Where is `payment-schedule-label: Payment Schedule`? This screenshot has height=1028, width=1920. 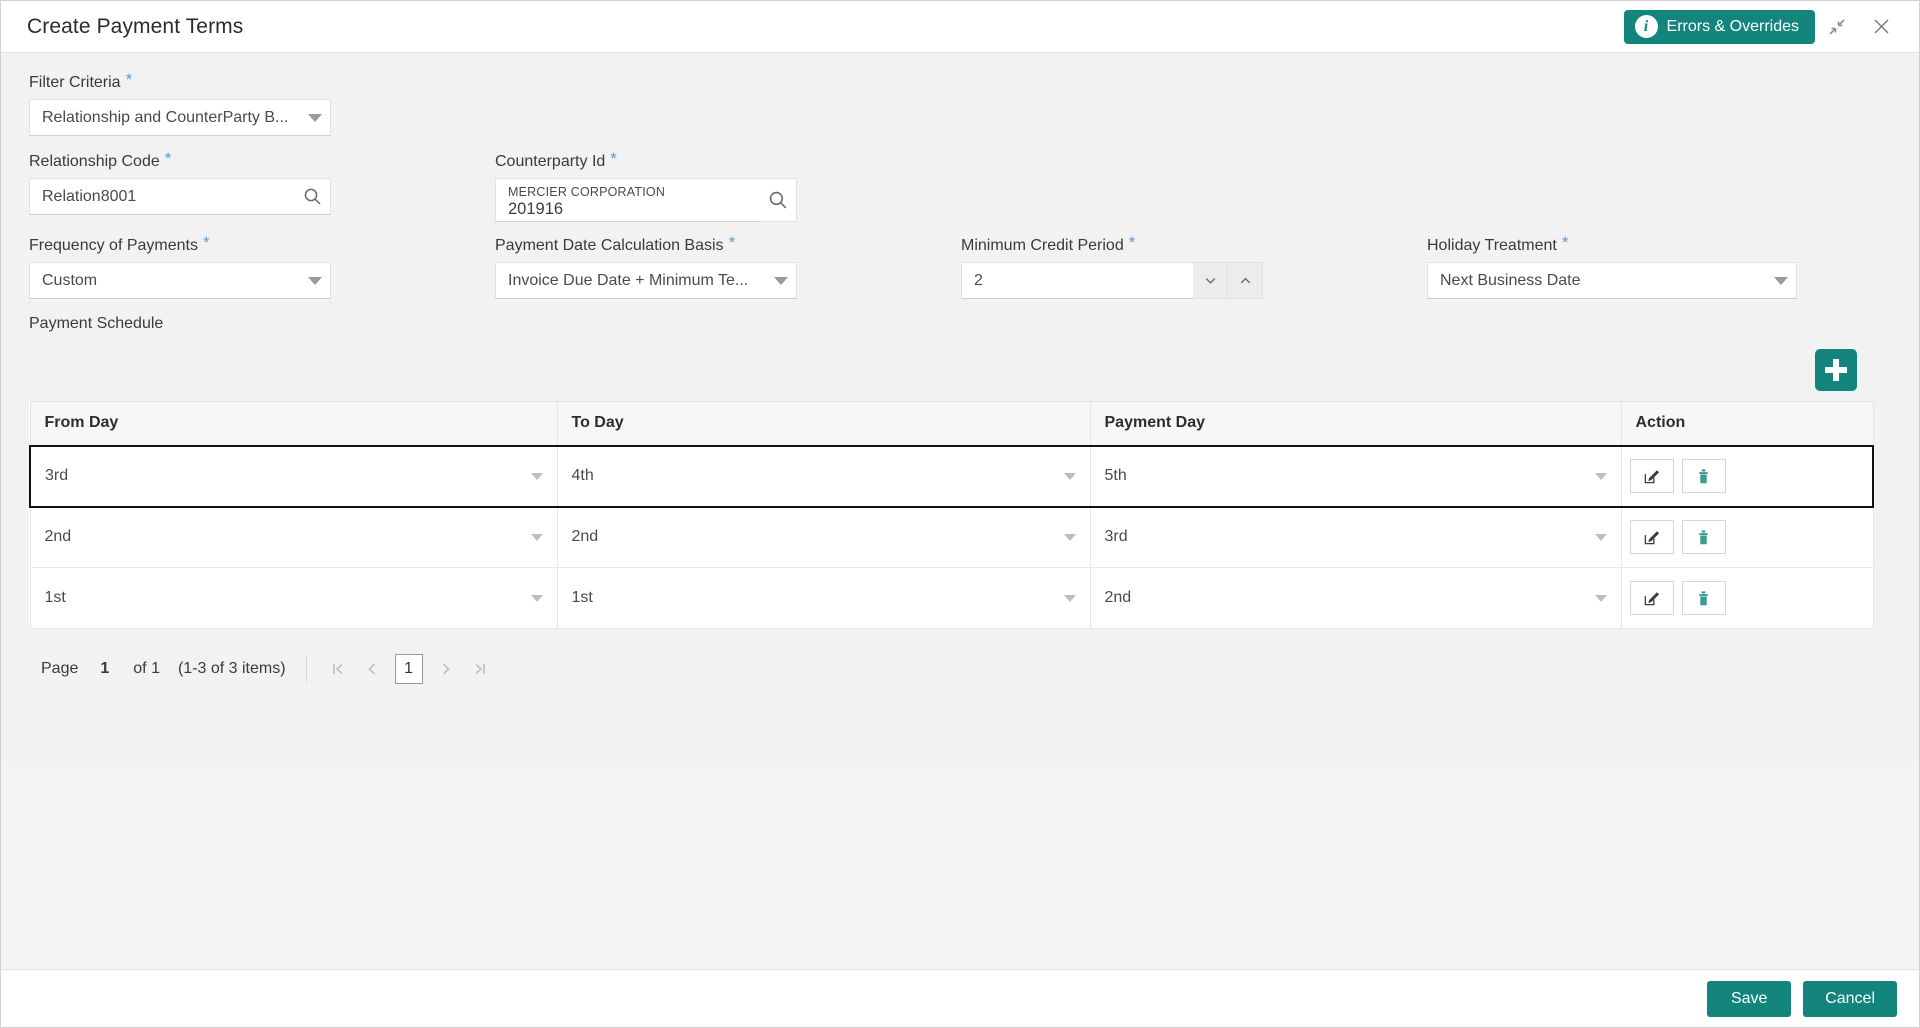
payment-schedule-label: Payment Schedule is located at coordinates (96, 323).